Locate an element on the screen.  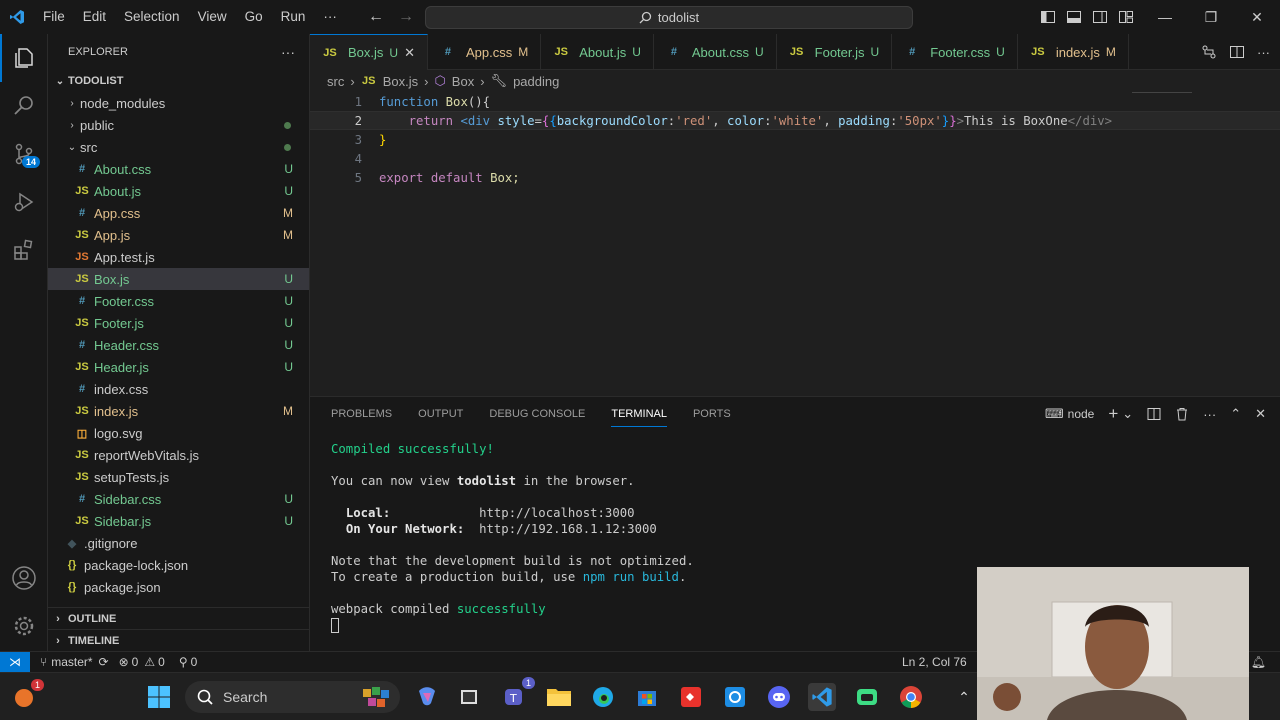
tree-item: {} package-lock.json is located at coordinates (178, 565).